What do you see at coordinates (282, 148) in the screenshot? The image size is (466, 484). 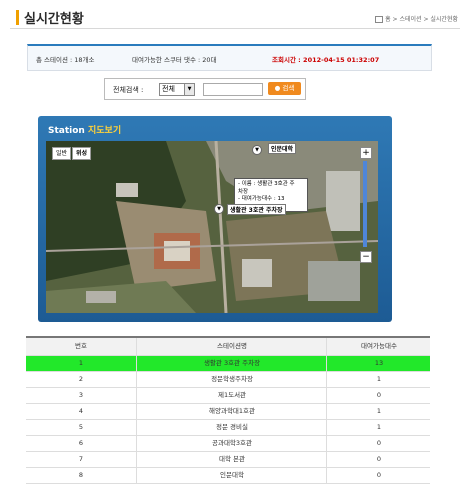 I see `map-label-inmun: 인문대학` at bounding box center [282, 148].